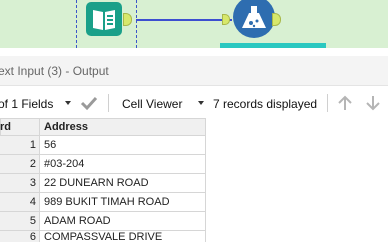 The height and width of the screenshot is (242, 388). Describe the element at coordinates (254, 19) in the screenshot. I see `browse-tool-icon` at that location.